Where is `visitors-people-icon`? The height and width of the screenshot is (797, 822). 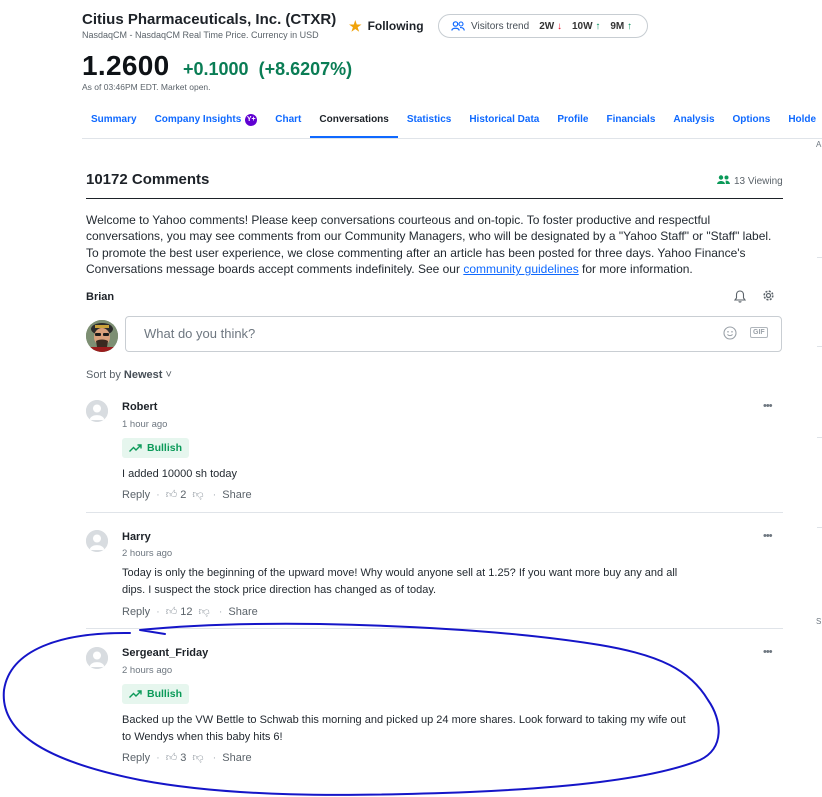
visitors-people-icon is located at coordinates (458, 26).